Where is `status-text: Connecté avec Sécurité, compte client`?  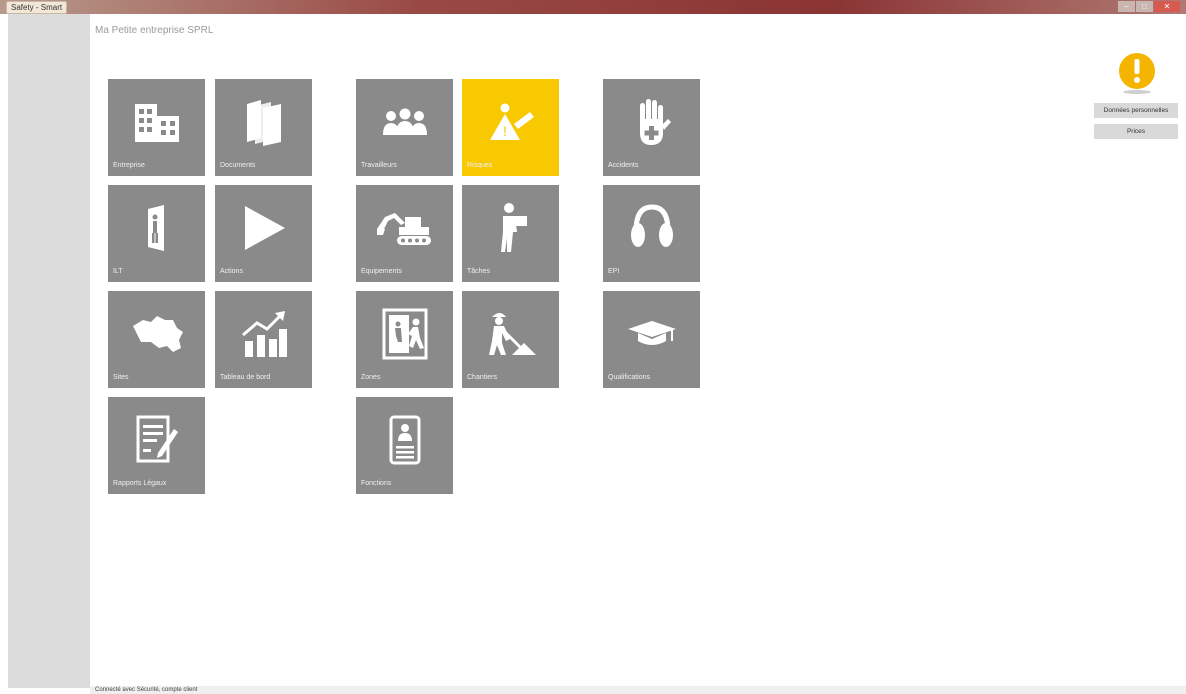 status-text: Connecté avec Sécurité, compte client is located at coordinates (146, 690).